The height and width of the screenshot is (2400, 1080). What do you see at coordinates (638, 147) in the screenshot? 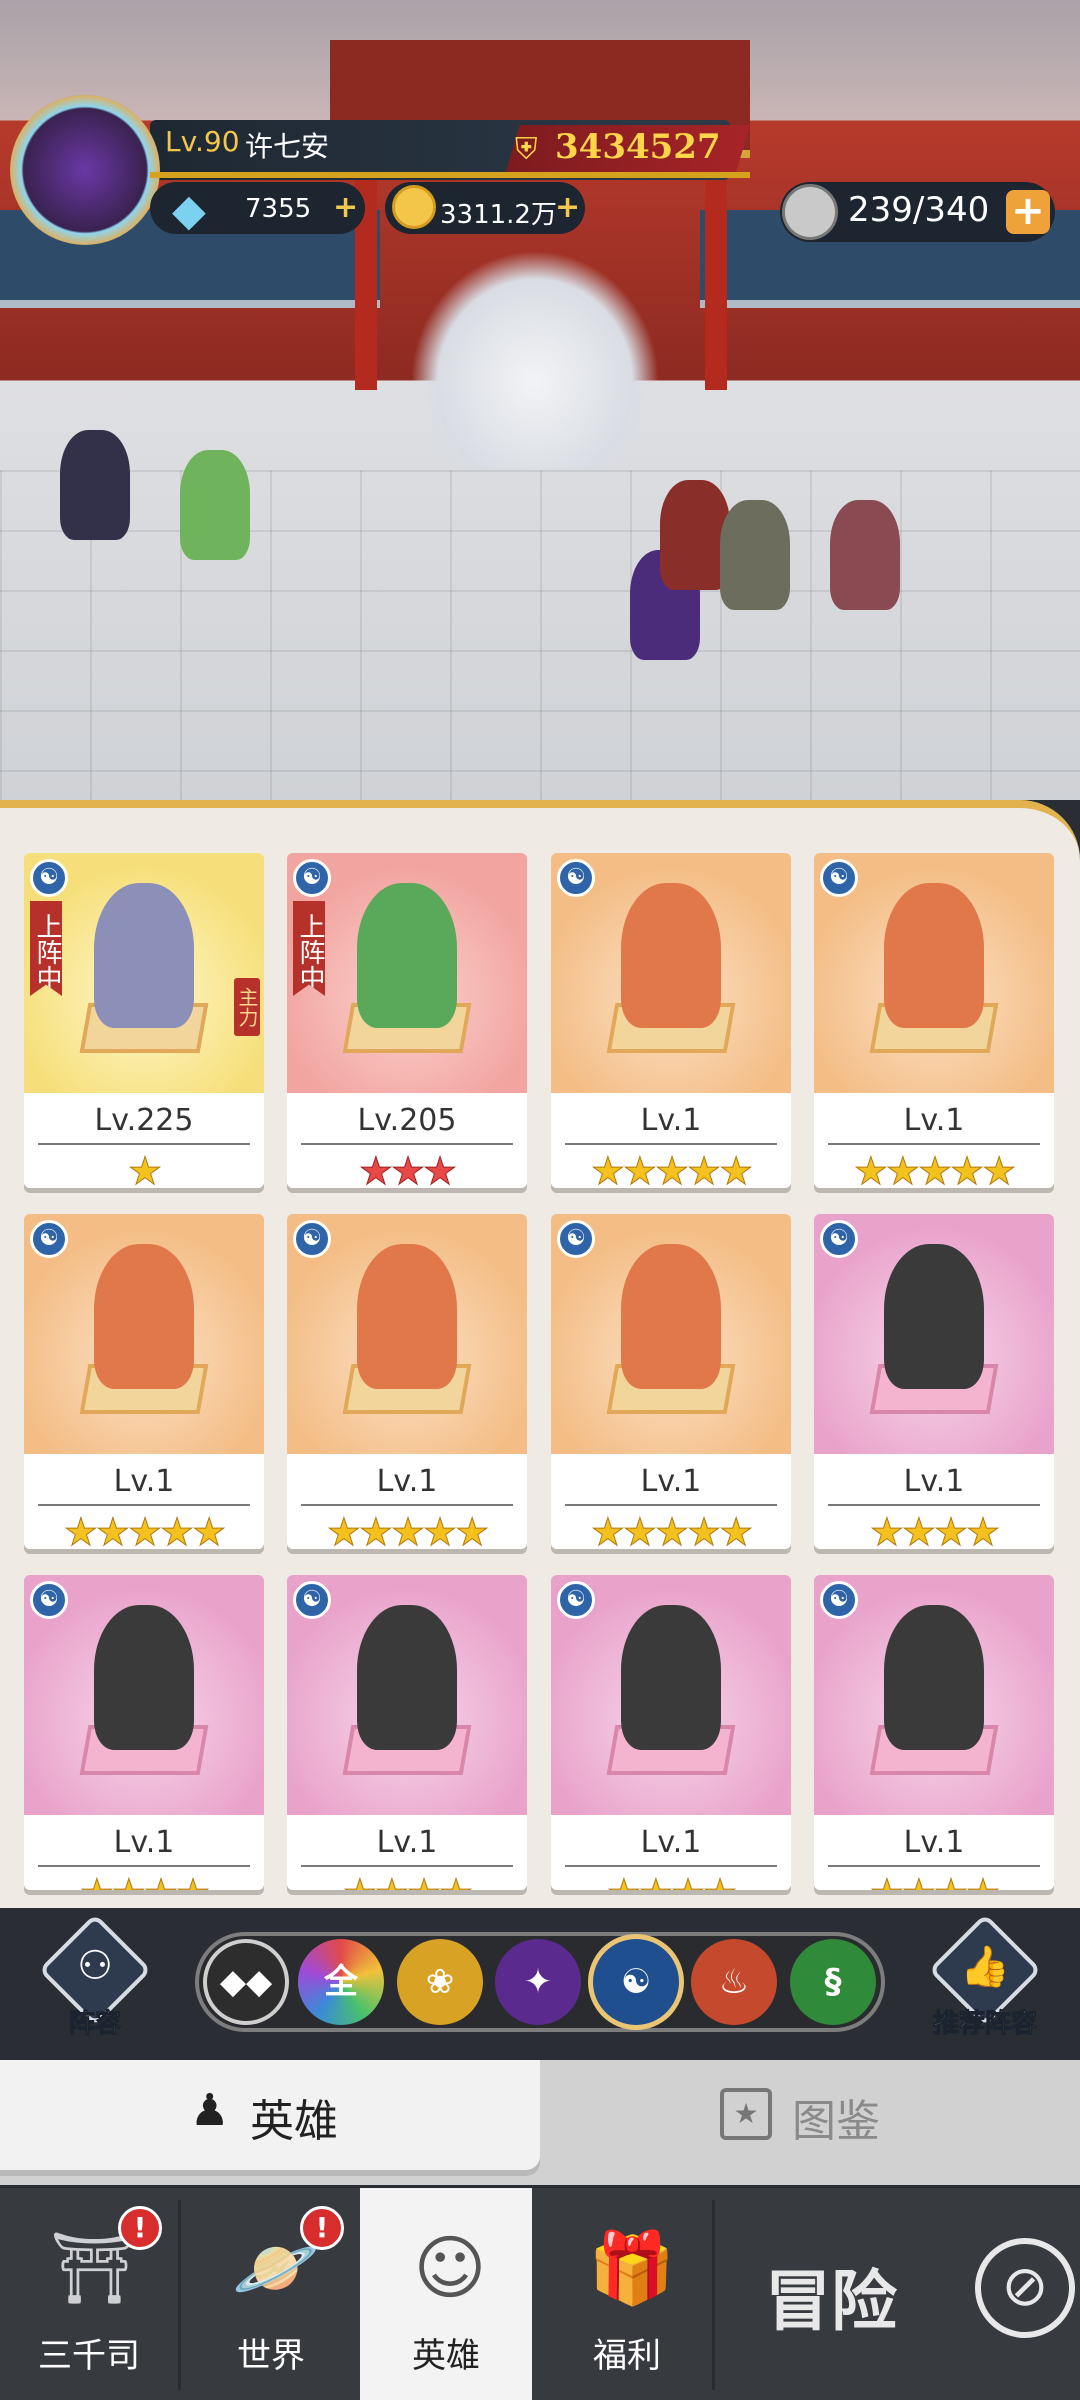
I see `combat-power: 3434527` at bounding box center [638, 147].